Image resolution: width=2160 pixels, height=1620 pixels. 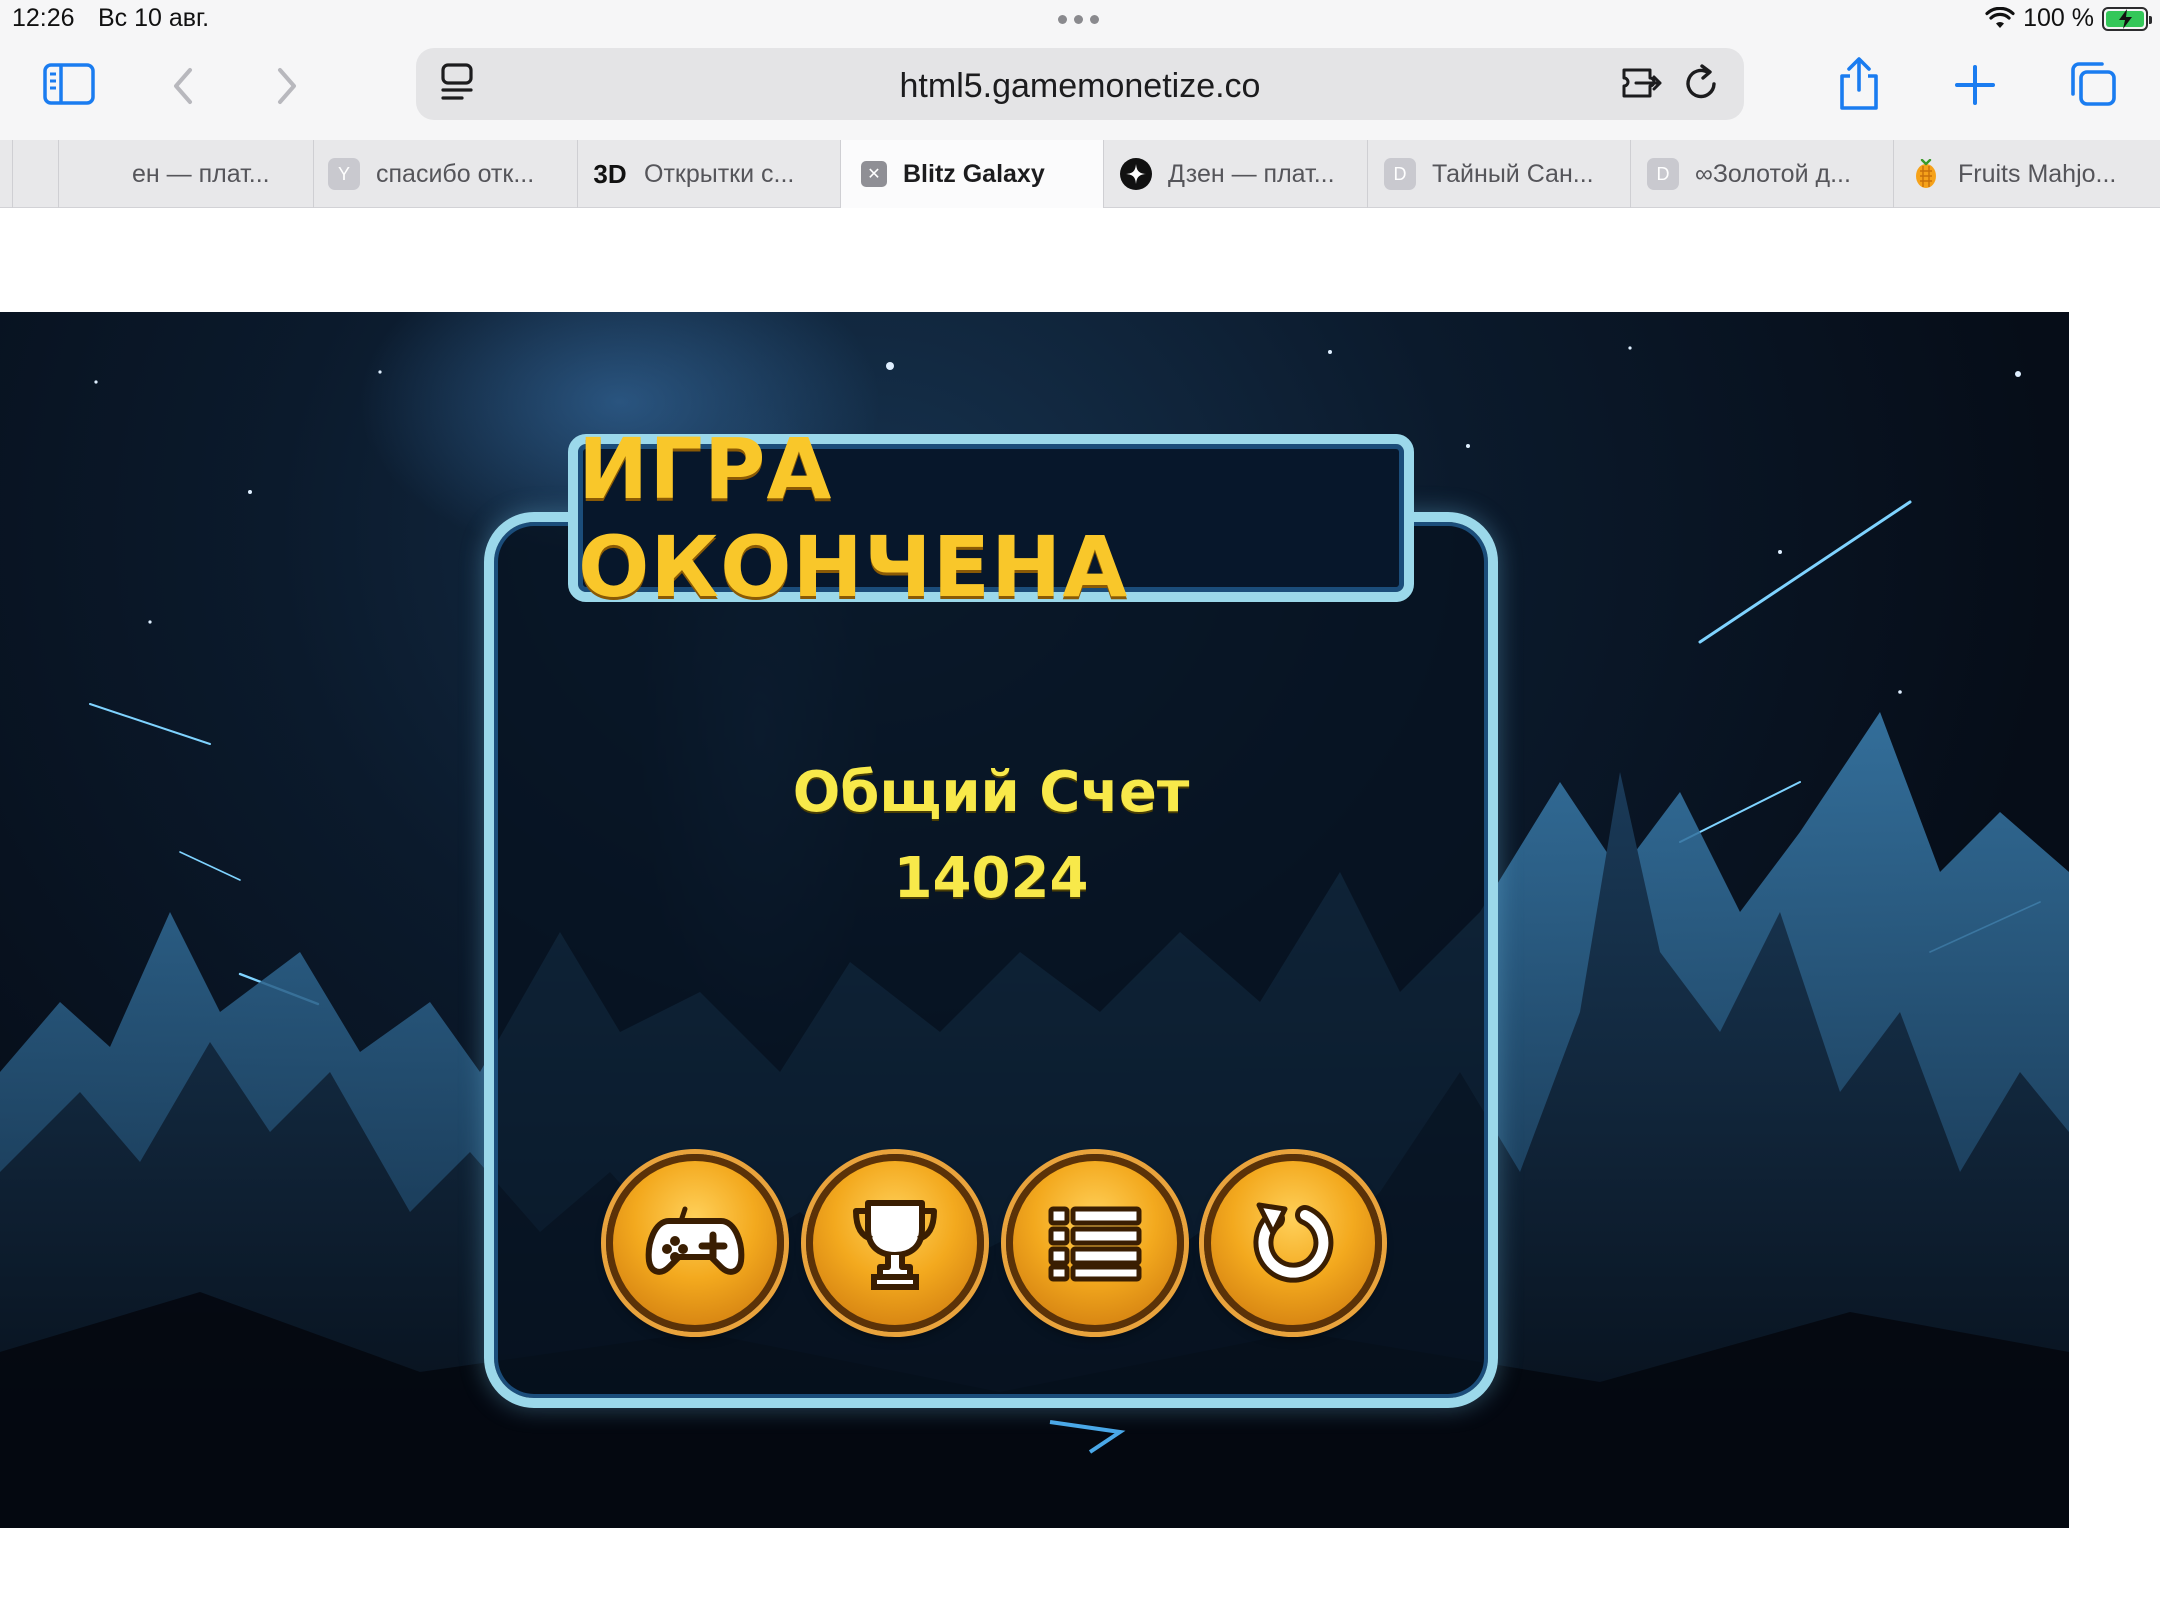 What do you see at coordinates (2127, 18) in the screenshot?
I see `battery-icon` at bounding box center [2127, 18].